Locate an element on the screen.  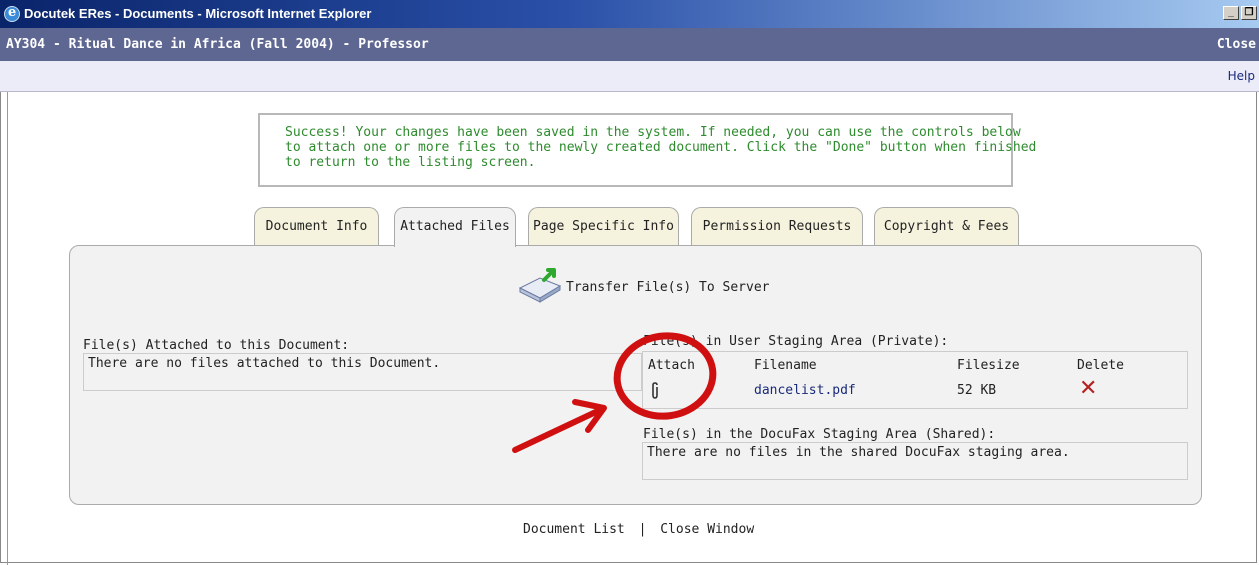
close-window-link: Close Window is located at coordinates (707, 529).